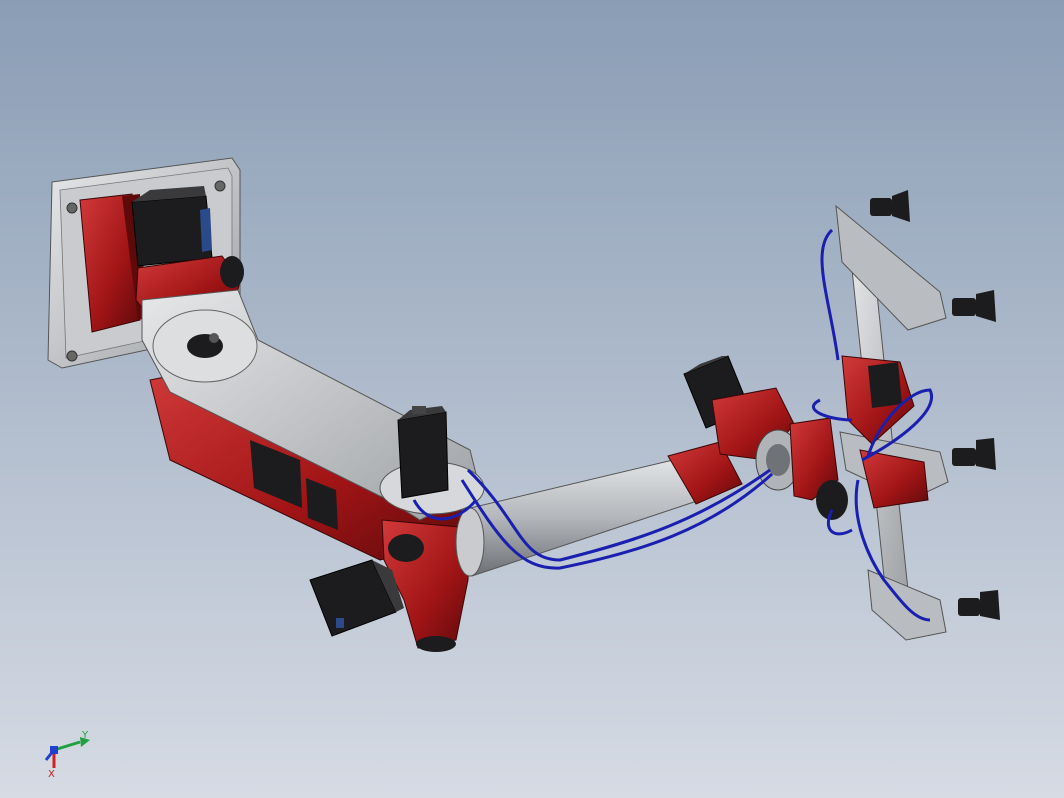 The width and height of the screenshot is (1064, 798). Describe the element at coordinates (54, 750) in the screenshot. I see `axis-origin-icon` at that location.